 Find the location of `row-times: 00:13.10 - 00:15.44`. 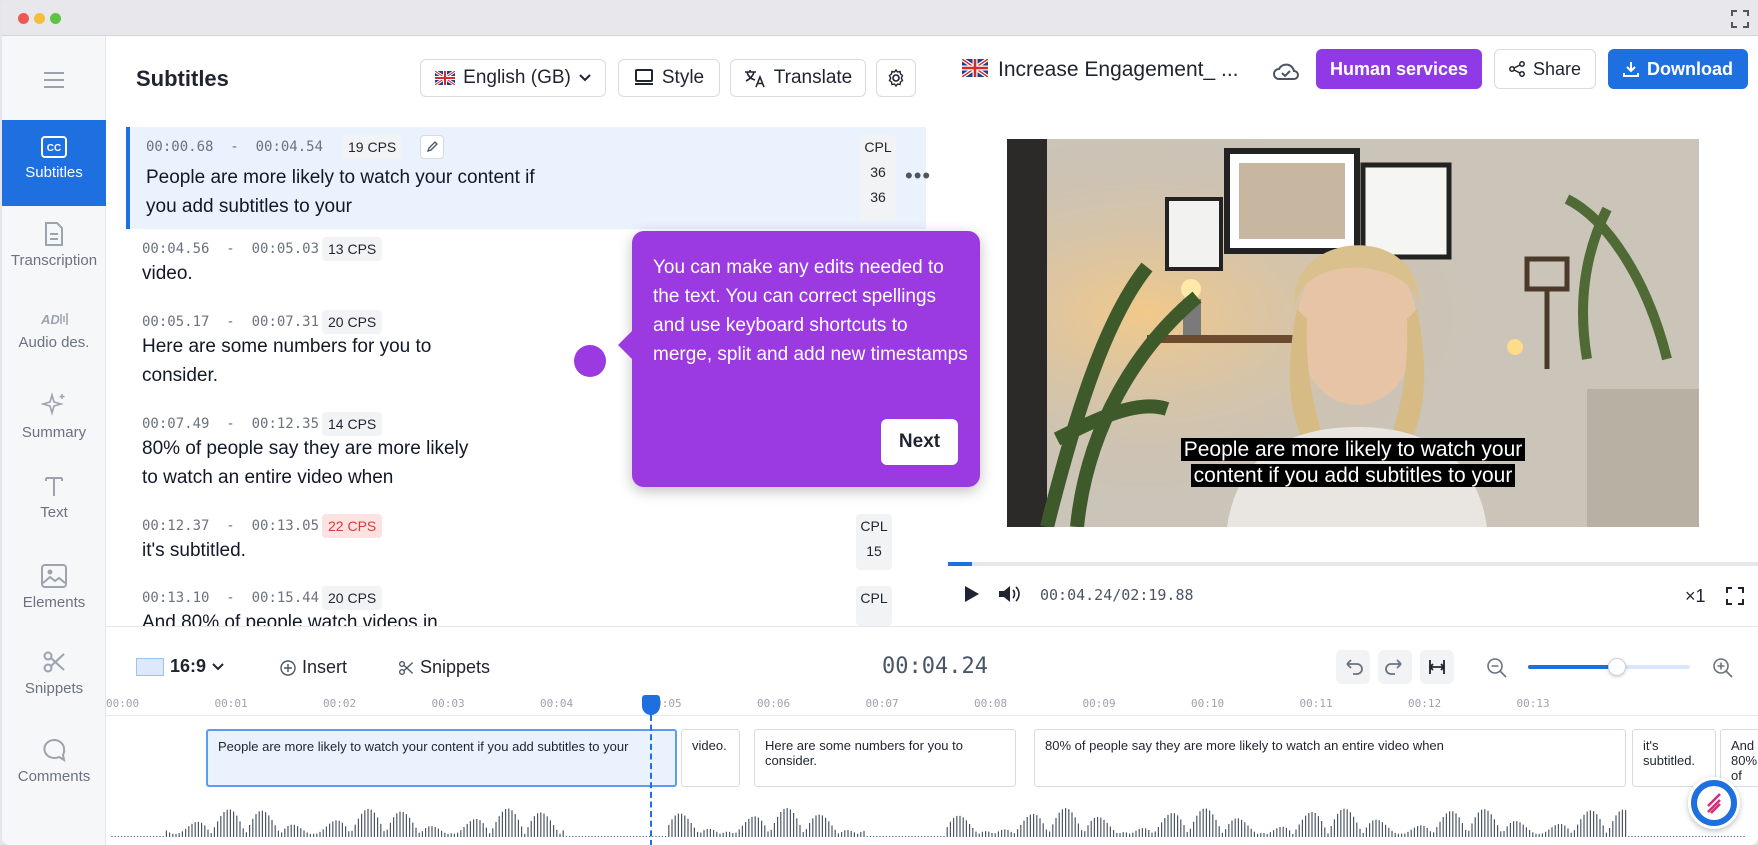

row-times: 00:13.10 - 00:15.44 is located at coordinates (231, 598).